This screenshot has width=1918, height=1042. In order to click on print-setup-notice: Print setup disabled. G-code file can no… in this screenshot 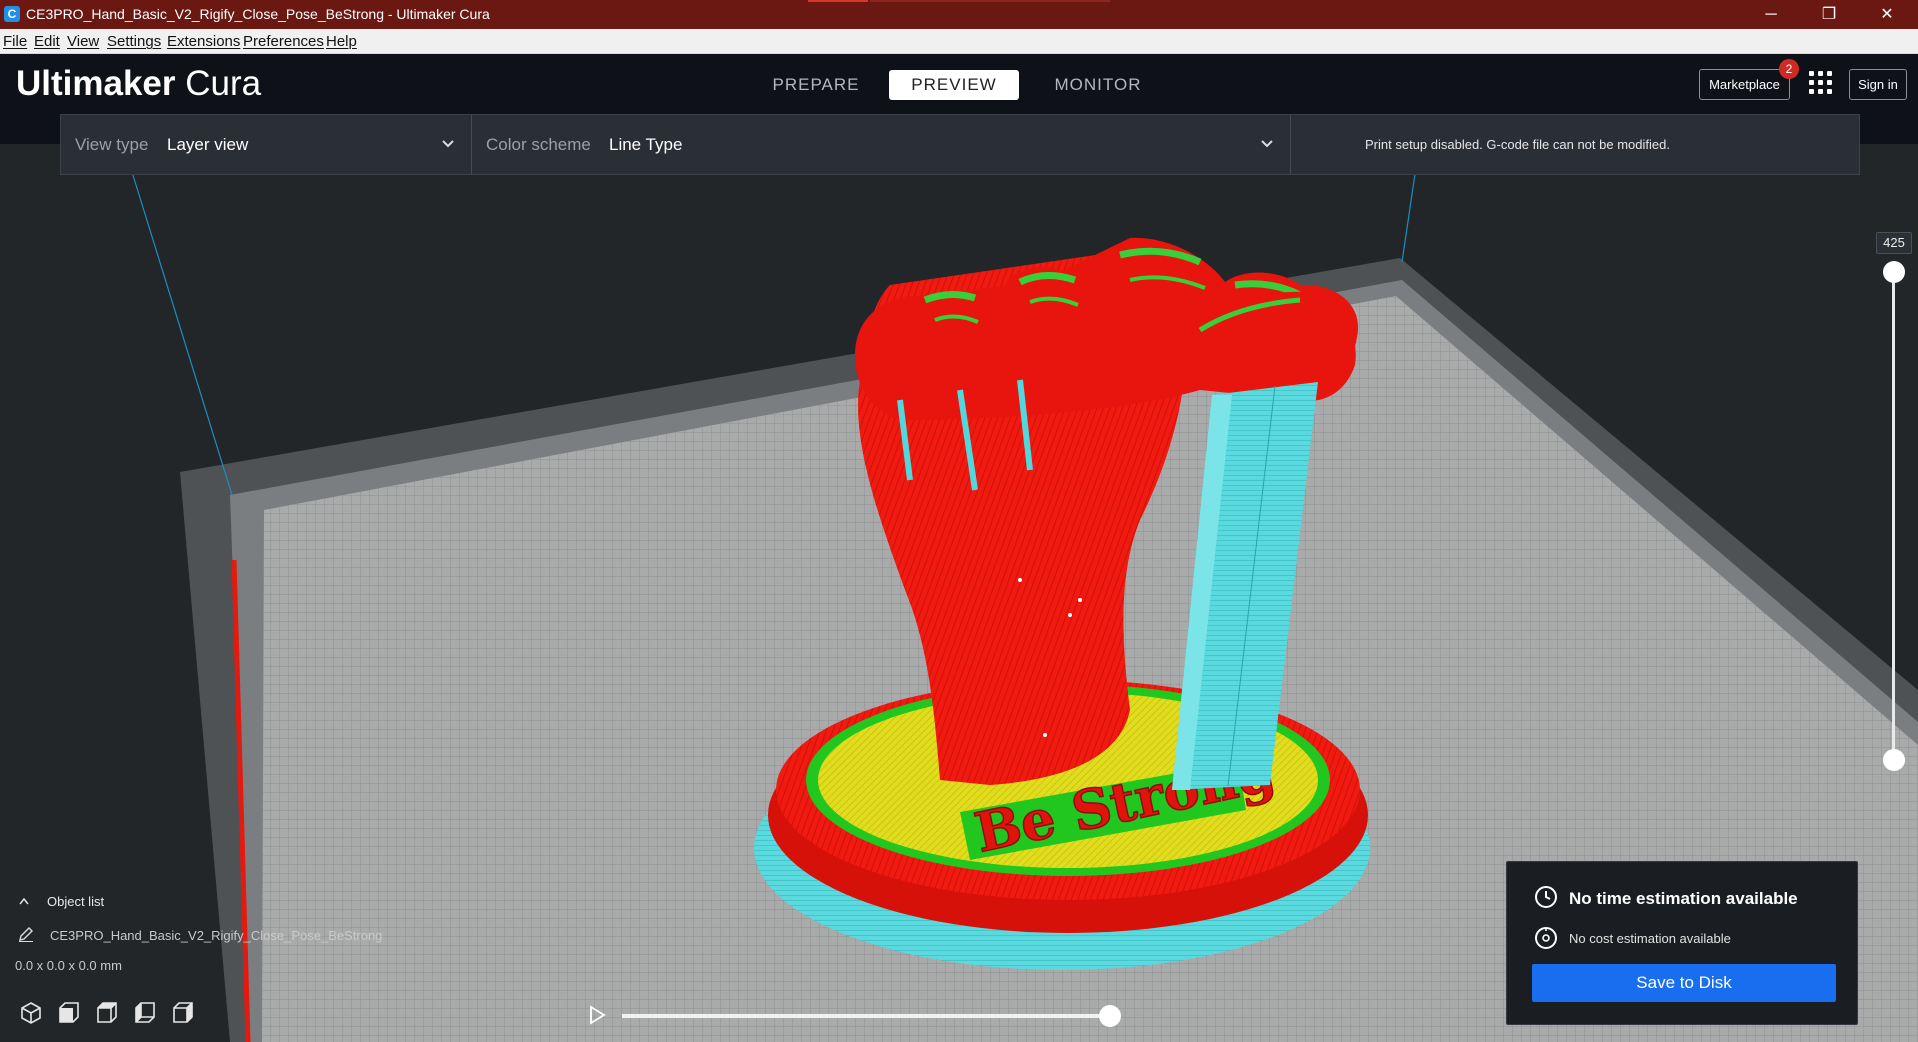, I will do `click(1517, 144)`.